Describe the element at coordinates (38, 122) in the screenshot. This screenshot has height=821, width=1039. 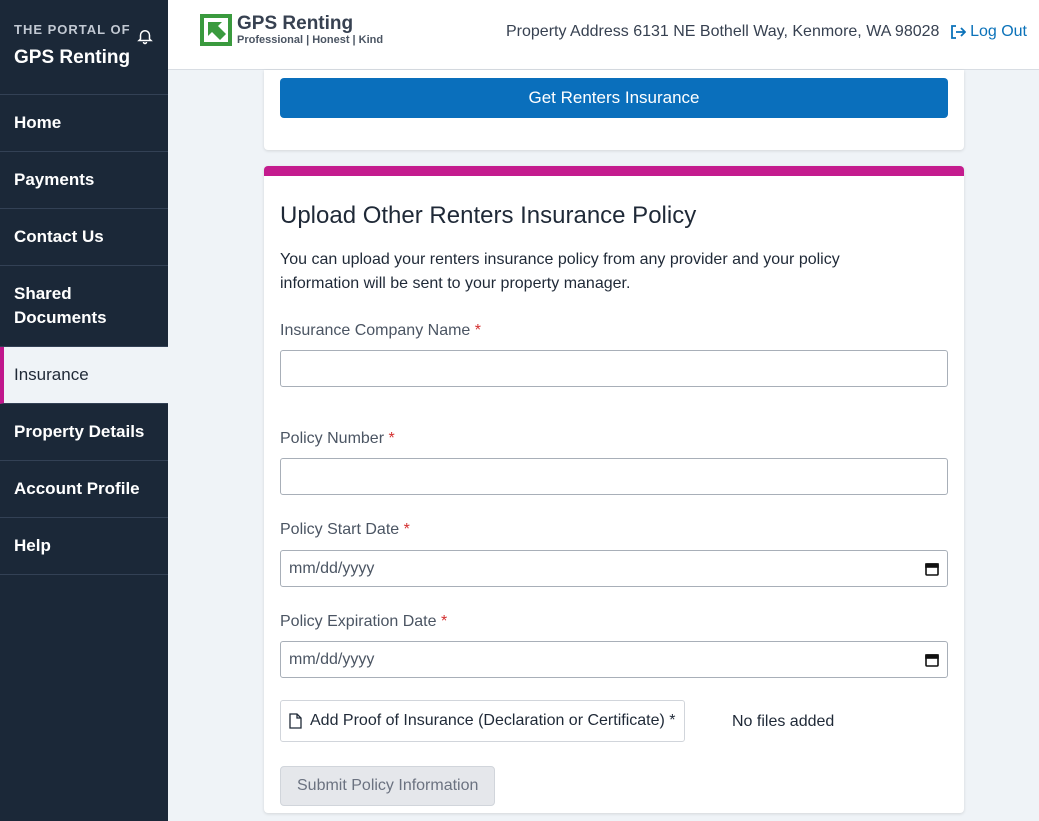
I see `sidebar-item-label: Home` at that location.